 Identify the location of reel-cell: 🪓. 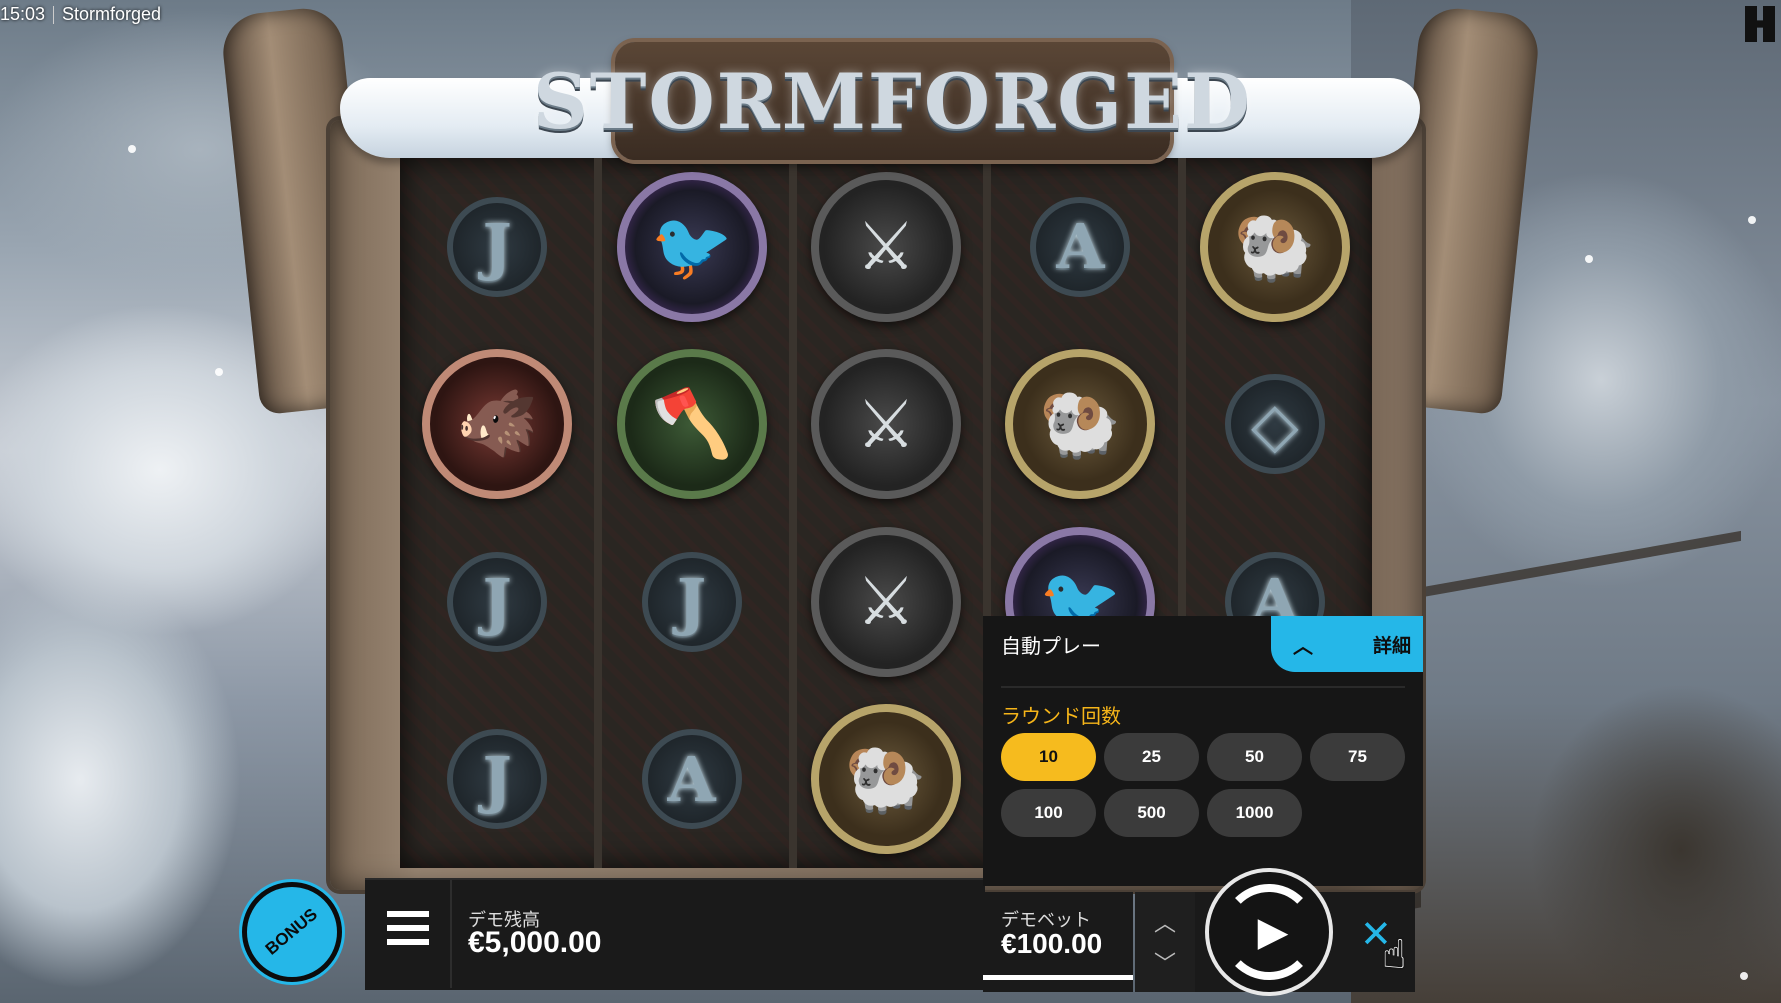
(691, 425).